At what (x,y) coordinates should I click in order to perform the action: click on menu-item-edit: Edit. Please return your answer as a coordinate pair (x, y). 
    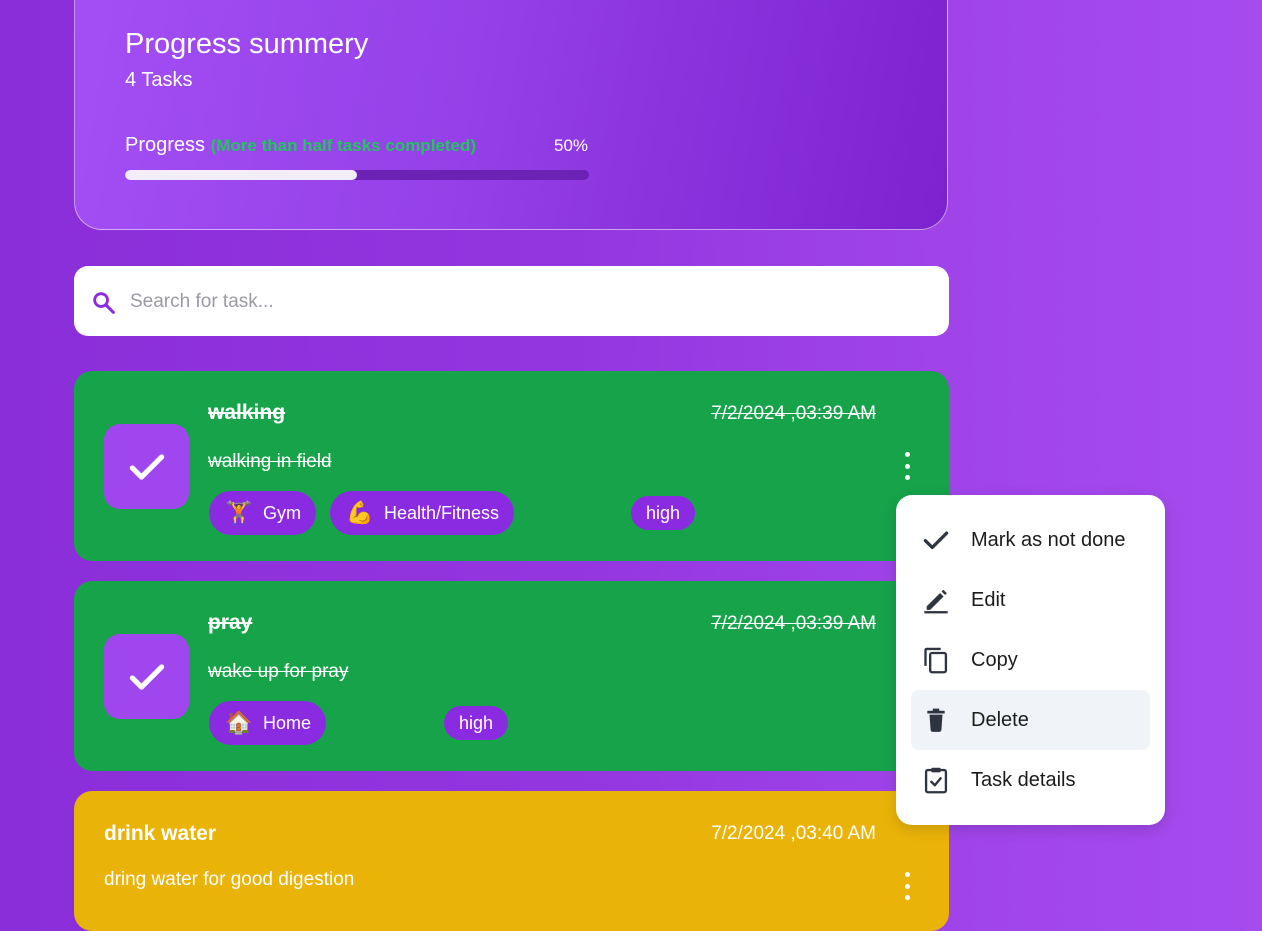
    Looking at the image, I should click on (1030, 600).